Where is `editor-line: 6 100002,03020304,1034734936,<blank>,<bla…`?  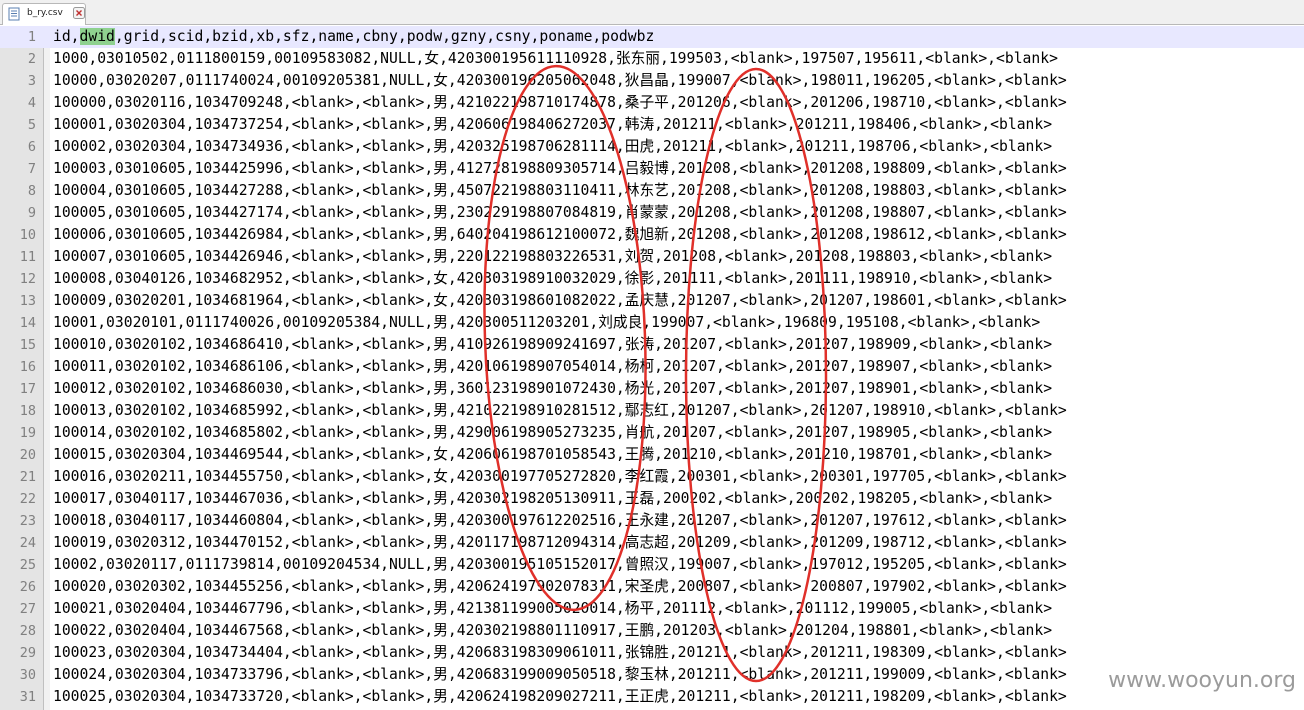
editor-line: 6 100002,03020304,1034734936,<blank>,<bla… is located at coordinates (652, 147).